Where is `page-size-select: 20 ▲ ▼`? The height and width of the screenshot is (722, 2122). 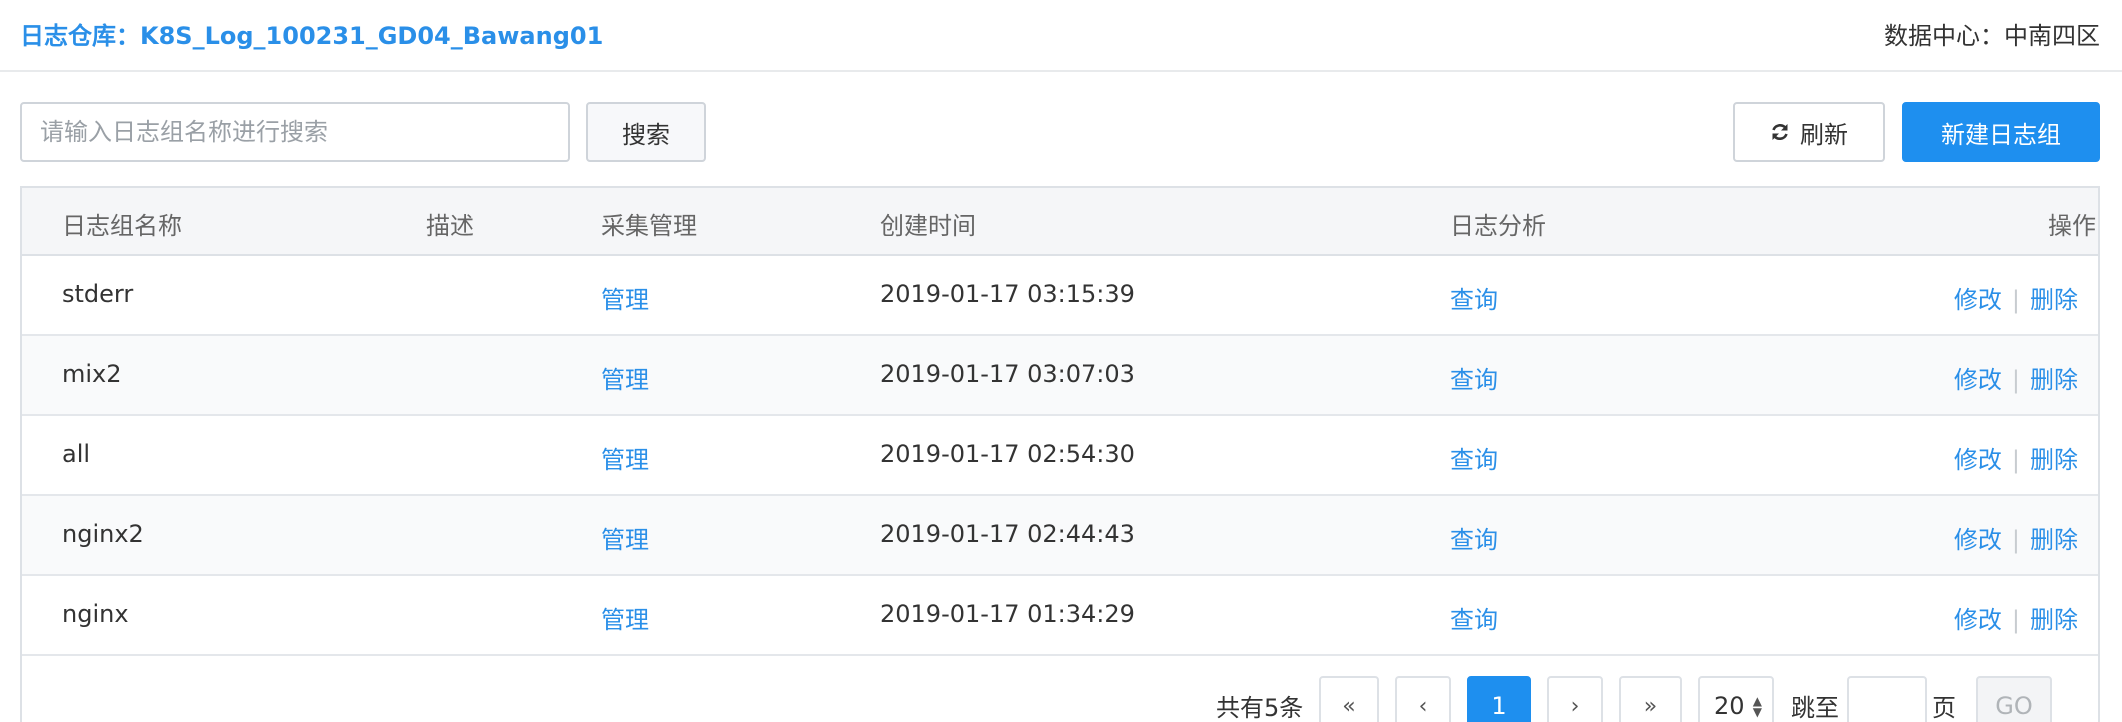
page-size-select: 20 ▲ ▼ is located at coordinates (1736, 699).